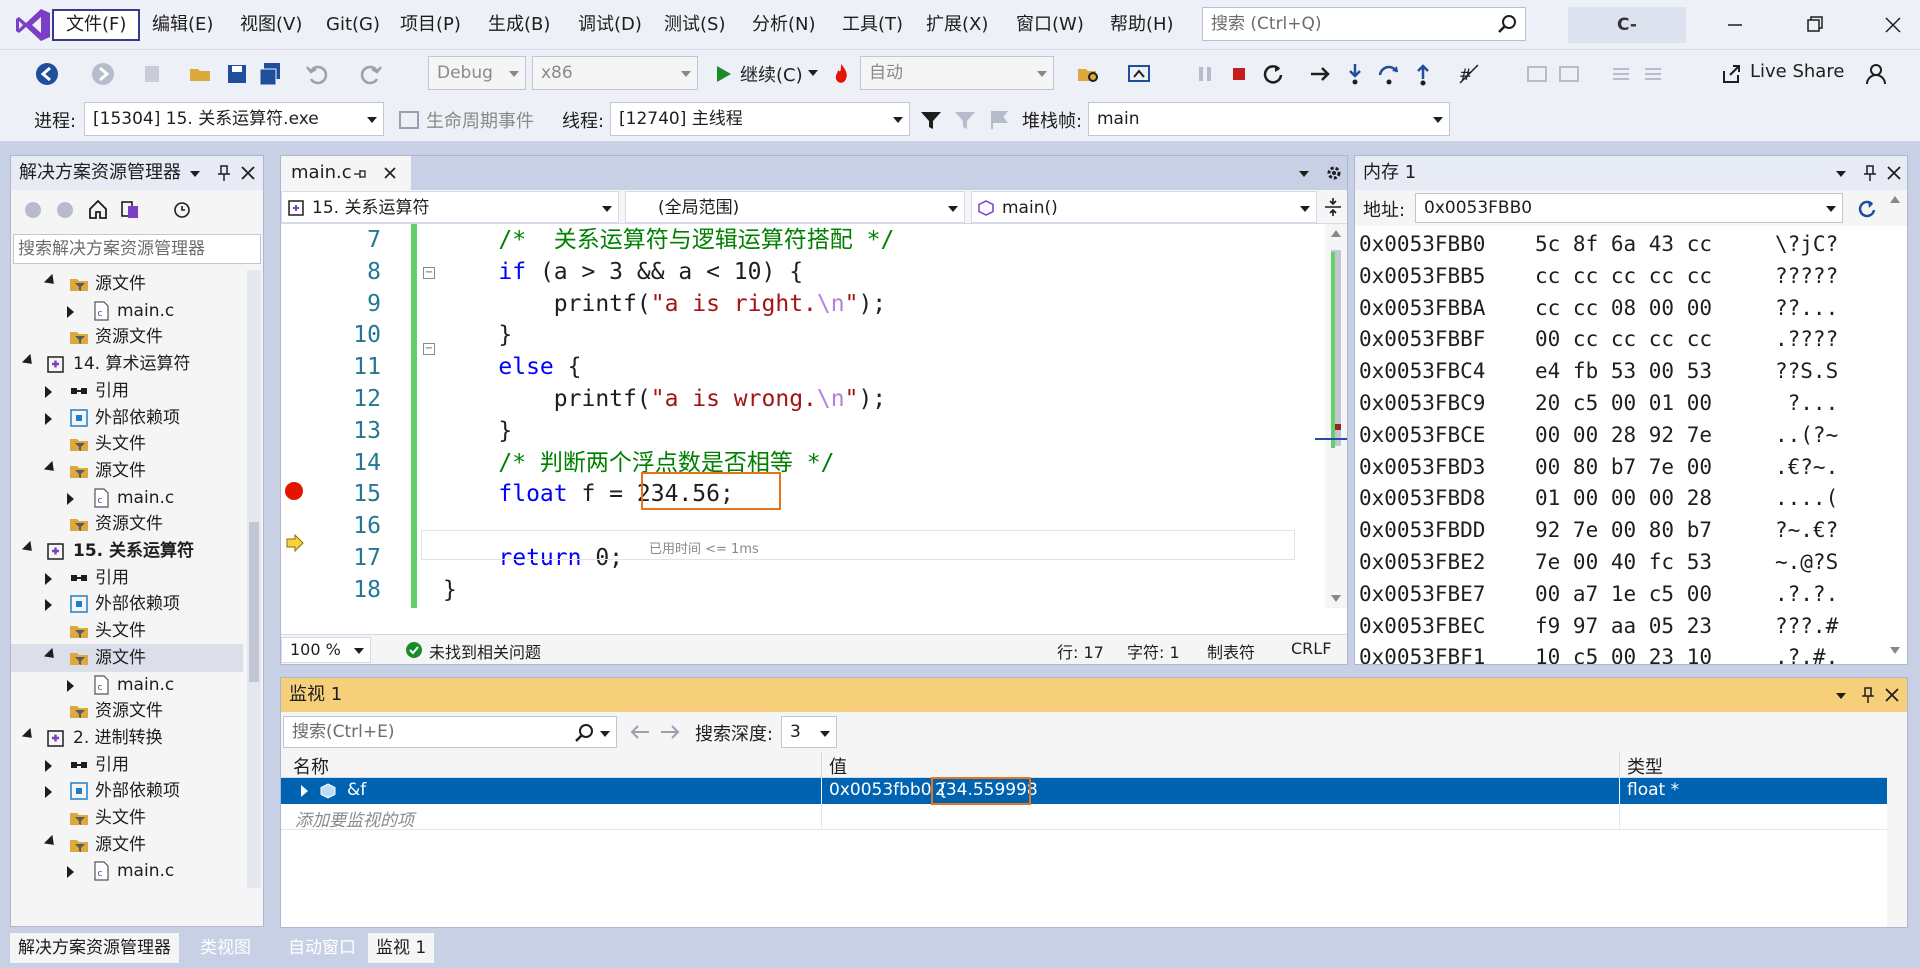  Describe the element at coordinates (801, 272) in the screenshot. I see `code-line: 8 if (a > 3 && a < 10) {` at that location.